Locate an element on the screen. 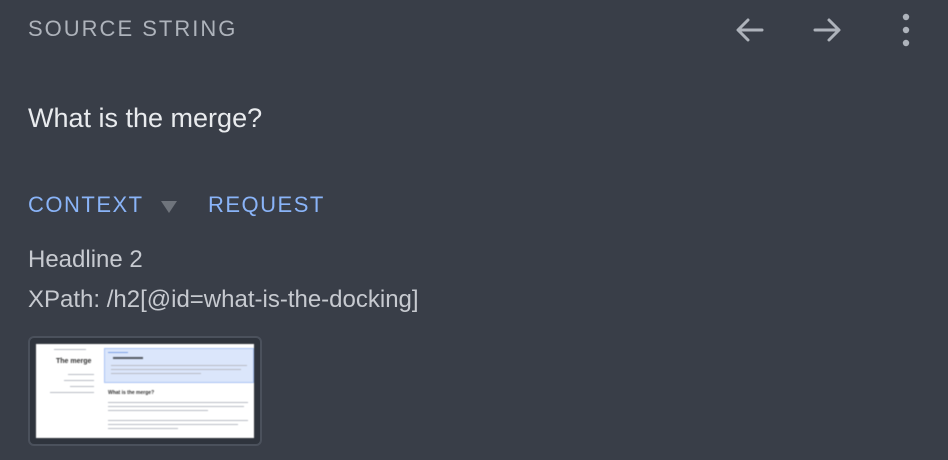 Image resolution: width=948 pixels, height=460 pixels. thumb-highlight-box is located at coordinates (179, 365).